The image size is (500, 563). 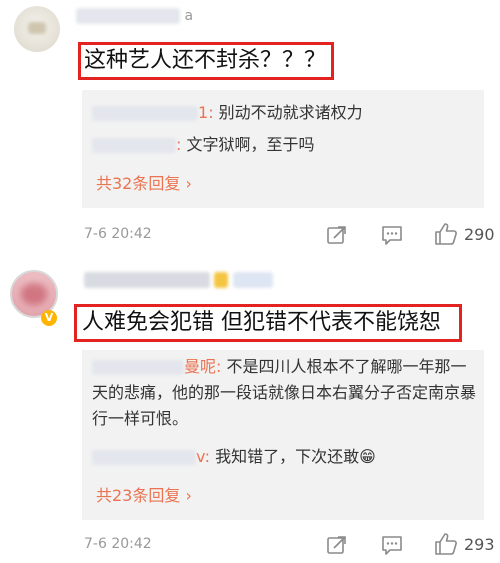 I want to click on verified-badge-icon: V, so click(x=49, y=318).